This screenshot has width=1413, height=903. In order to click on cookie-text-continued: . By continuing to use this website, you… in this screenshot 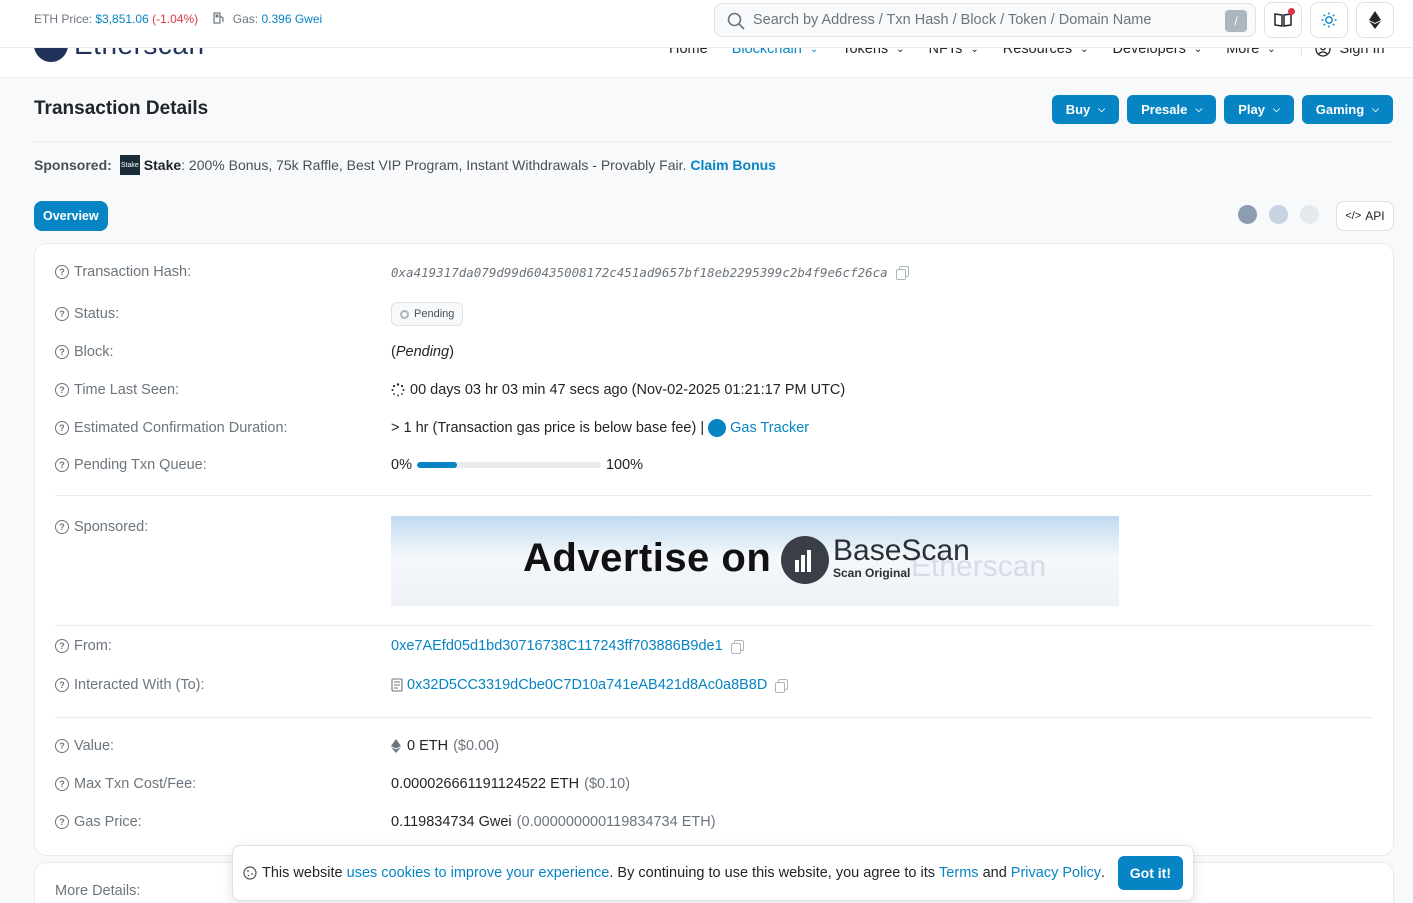, I will do `click(772, 873)`.